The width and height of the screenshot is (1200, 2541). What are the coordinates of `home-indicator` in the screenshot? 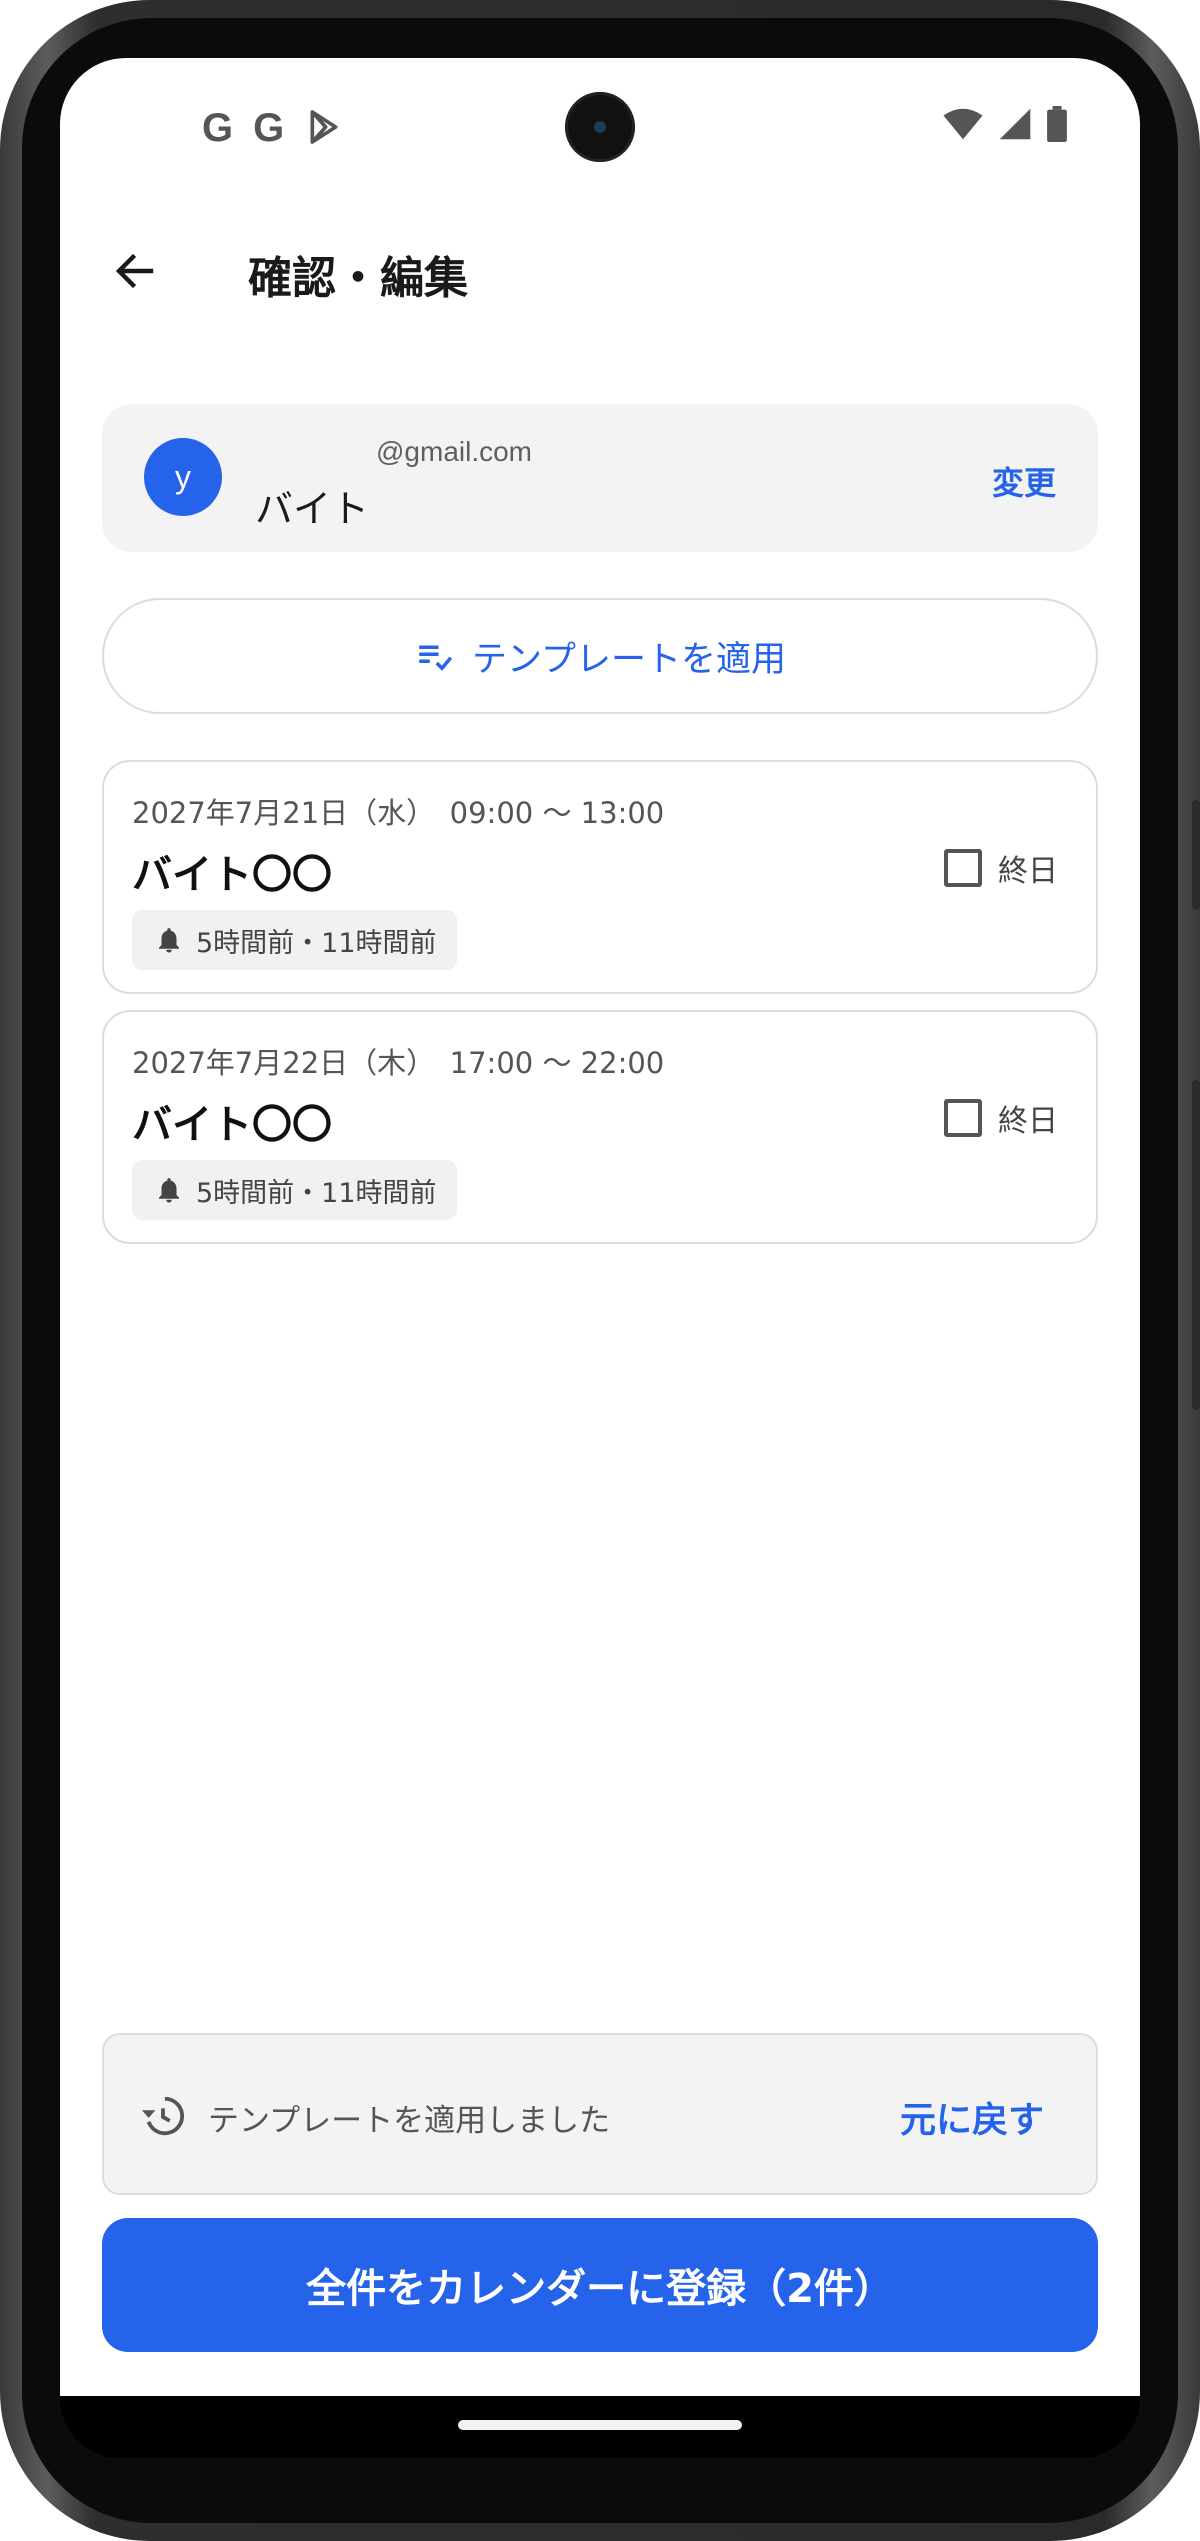 It's located at (600, 2425).